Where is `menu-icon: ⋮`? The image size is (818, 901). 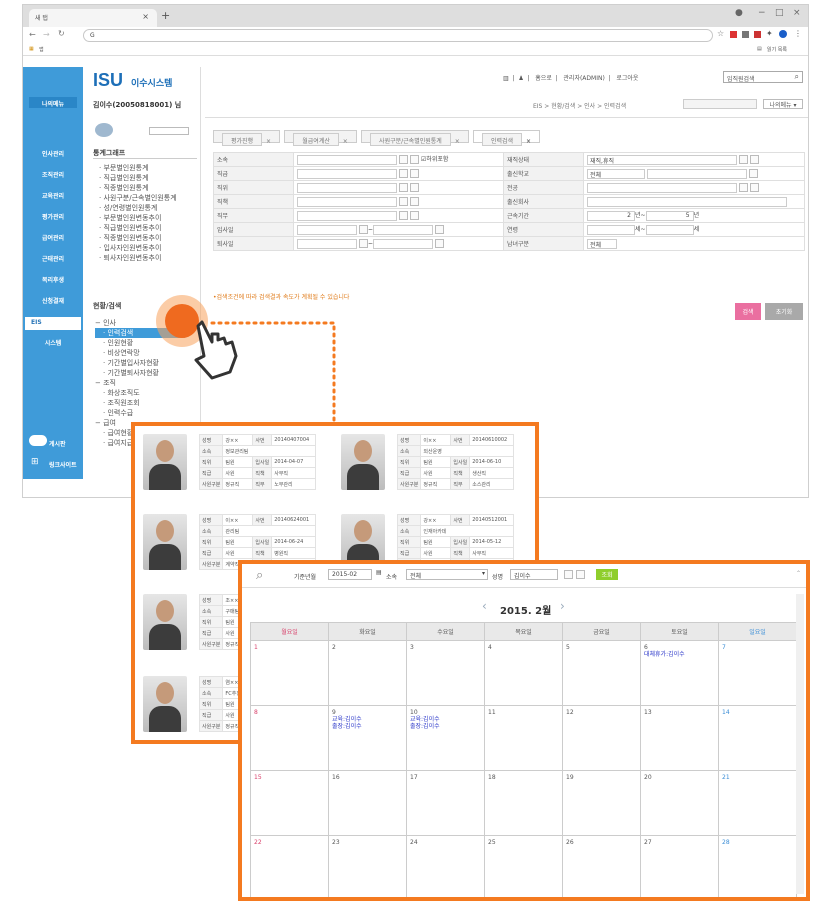
menu-icon: ⋮ is located at coordinates (798, 33).